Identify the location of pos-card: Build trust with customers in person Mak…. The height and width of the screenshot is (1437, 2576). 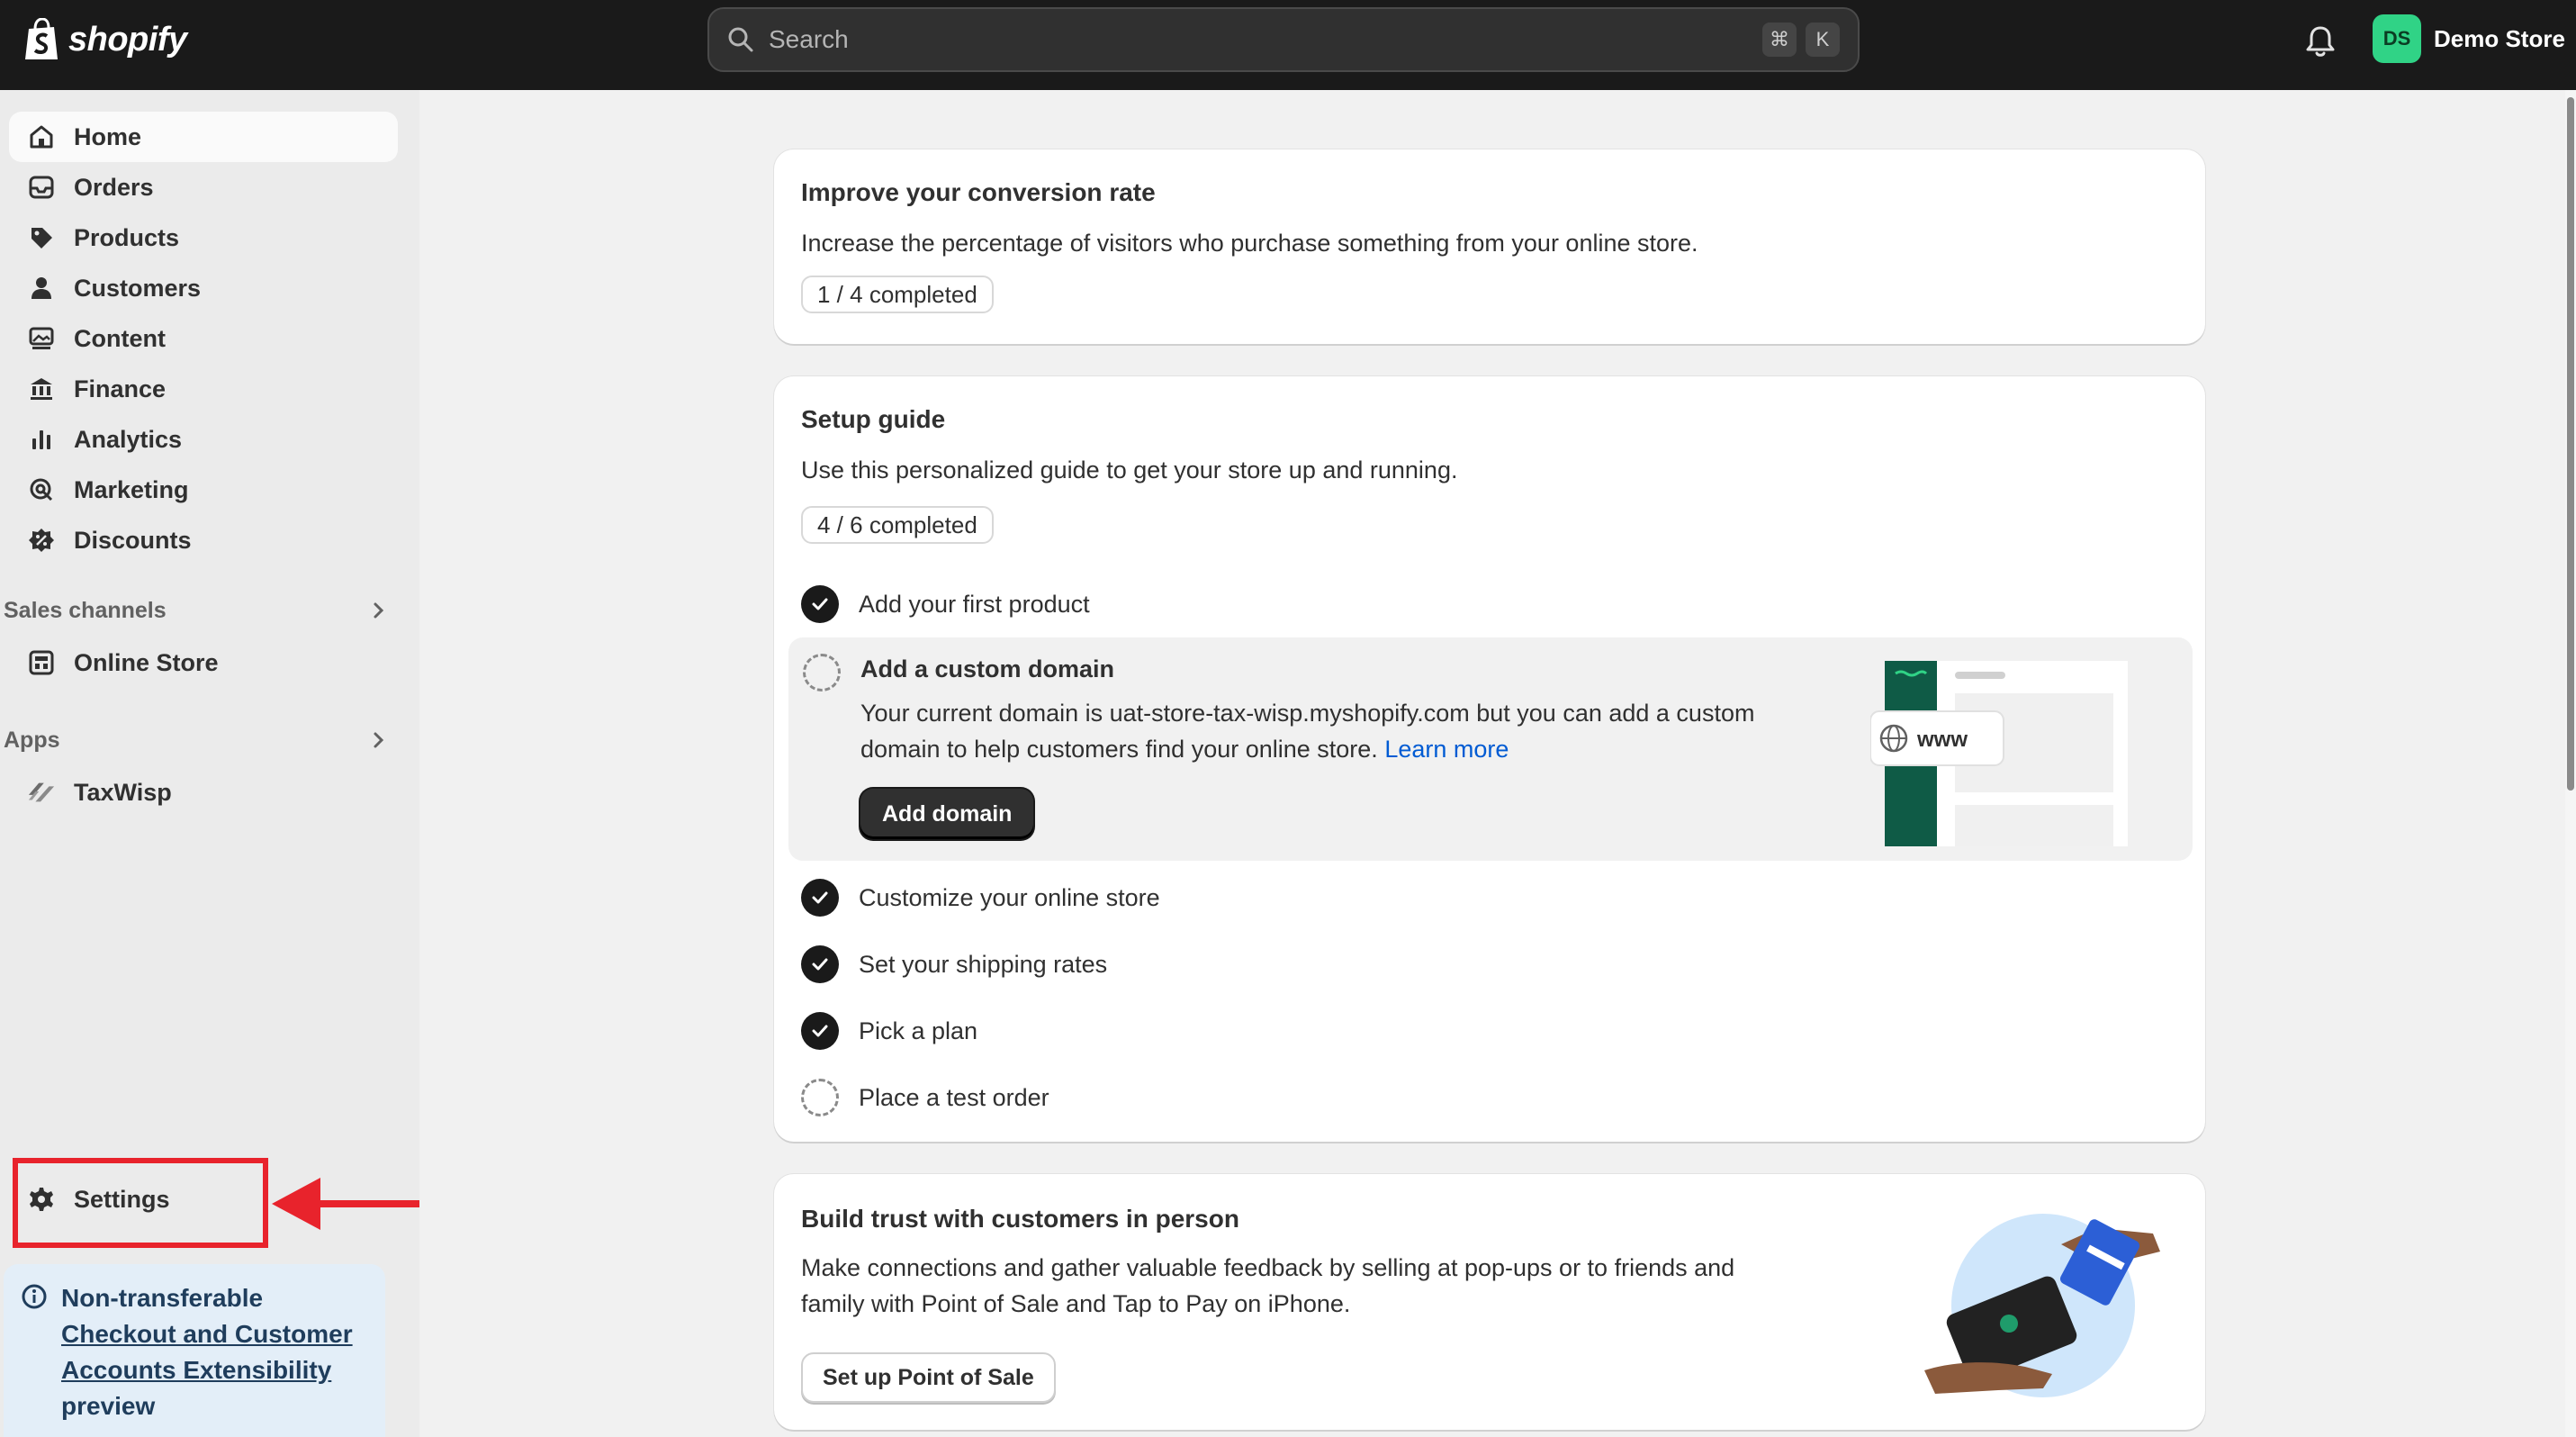
(1489, 1302).